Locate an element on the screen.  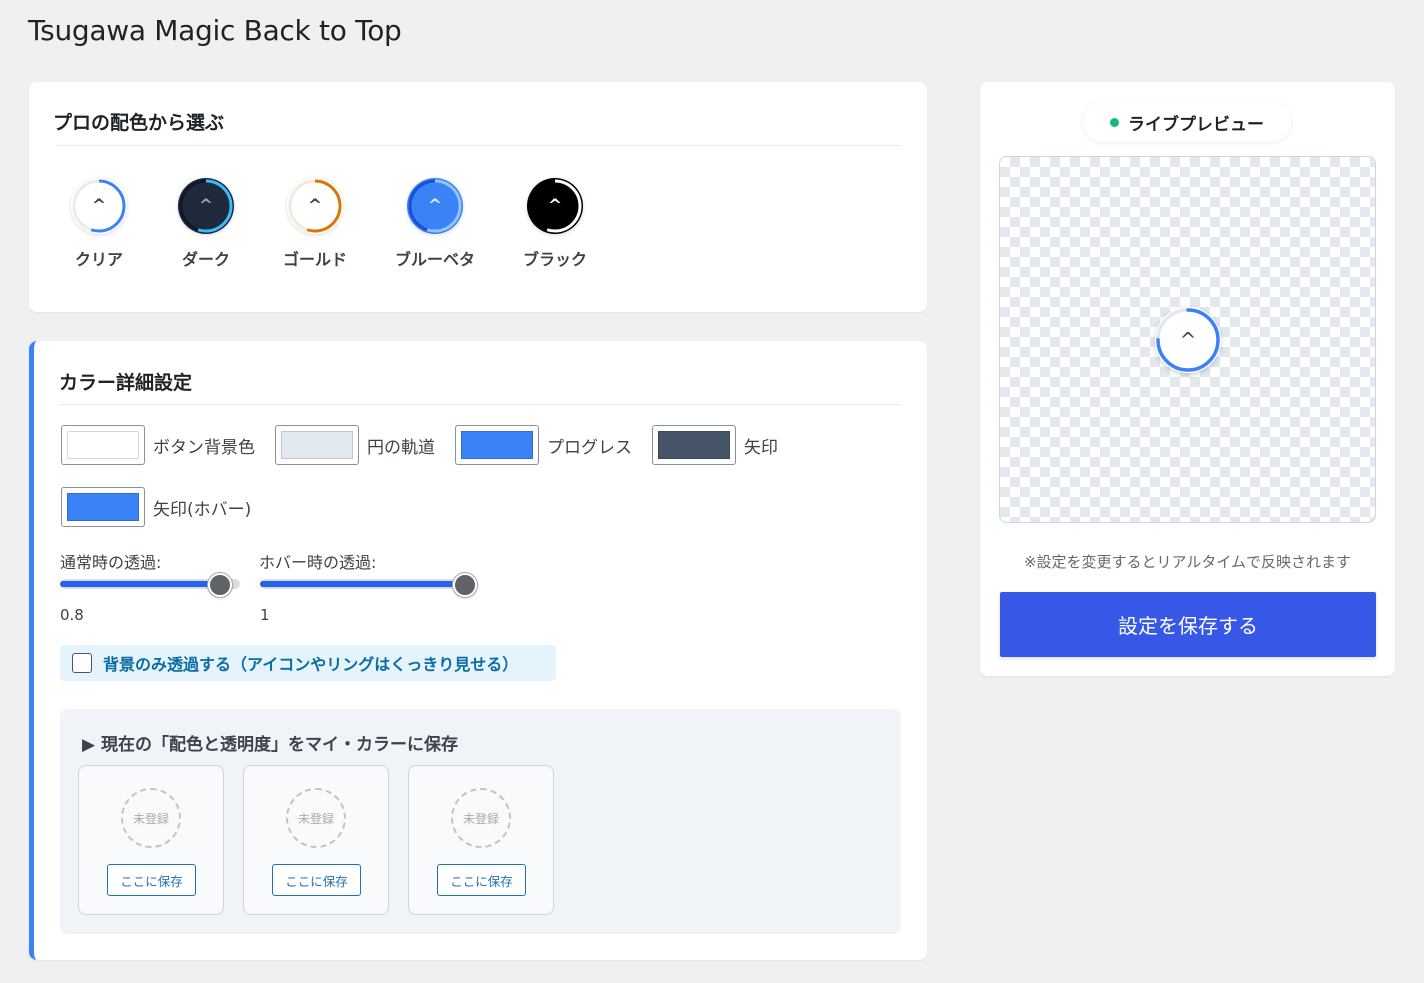
swatch-label: 円の軌道 is located at coordinates (401, 447).